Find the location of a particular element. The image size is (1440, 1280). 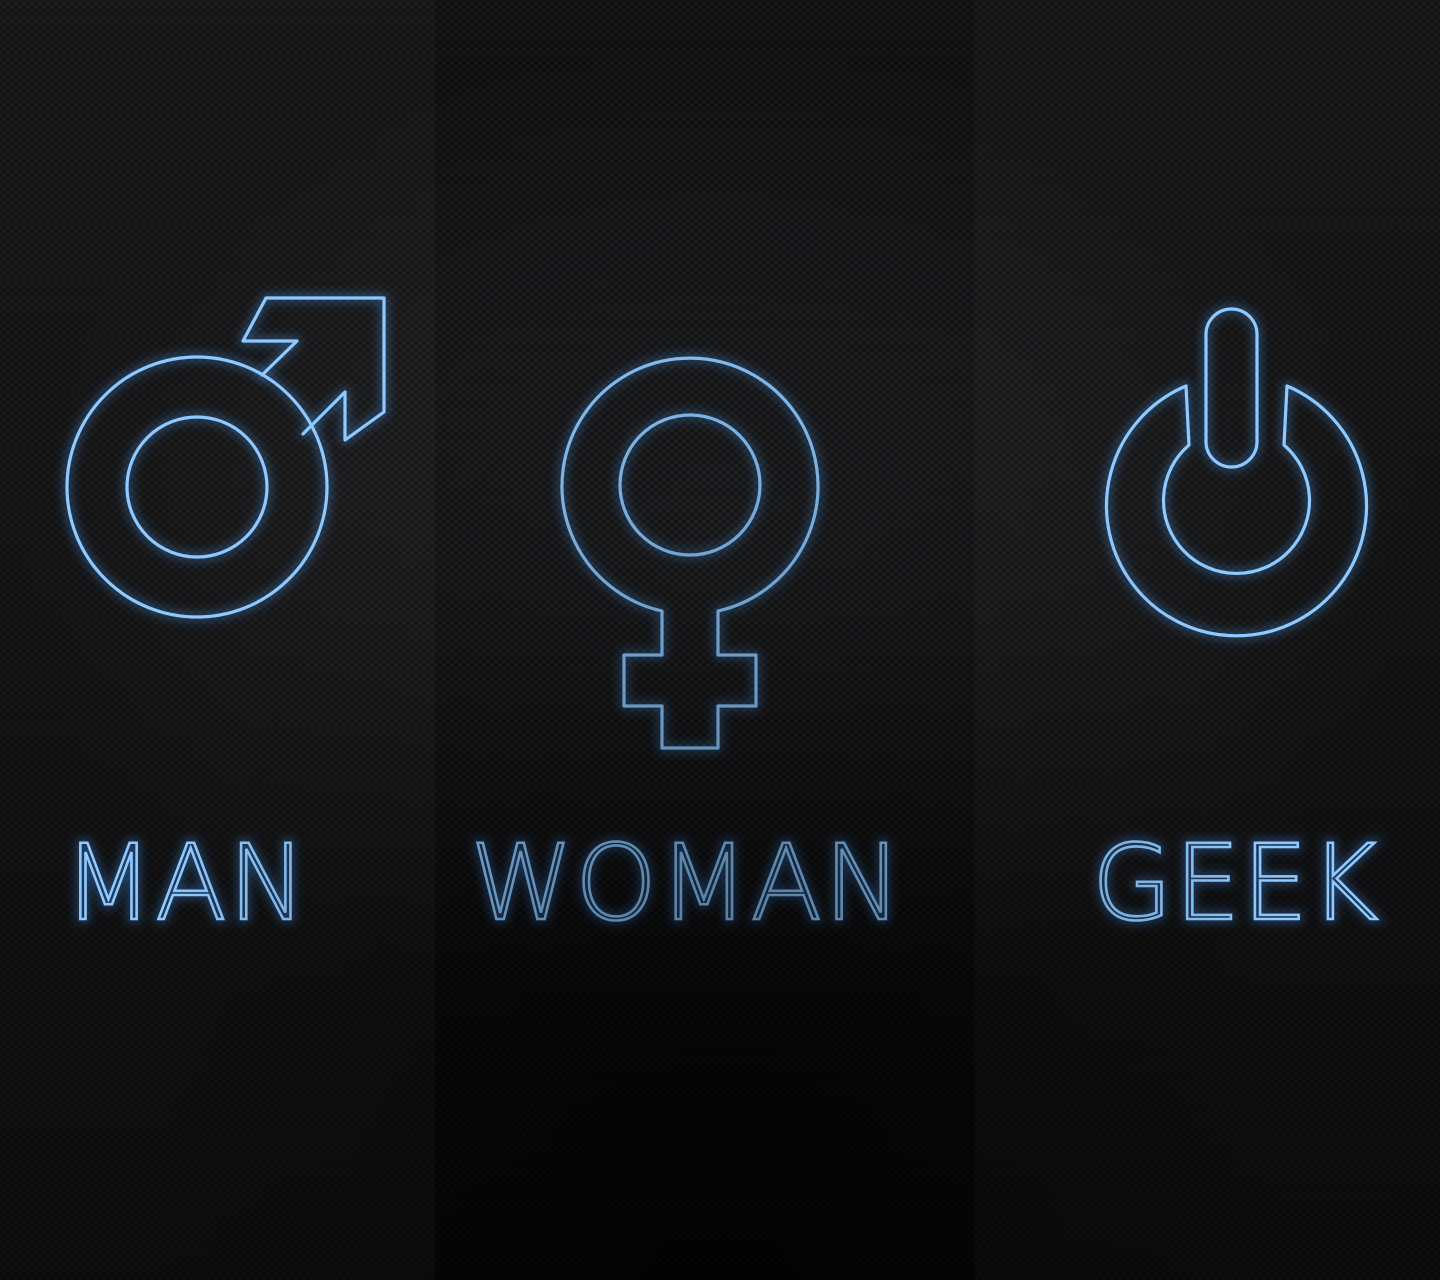

label-woman-group: WOMAN WOMAN is located at coordinates (685, 883).